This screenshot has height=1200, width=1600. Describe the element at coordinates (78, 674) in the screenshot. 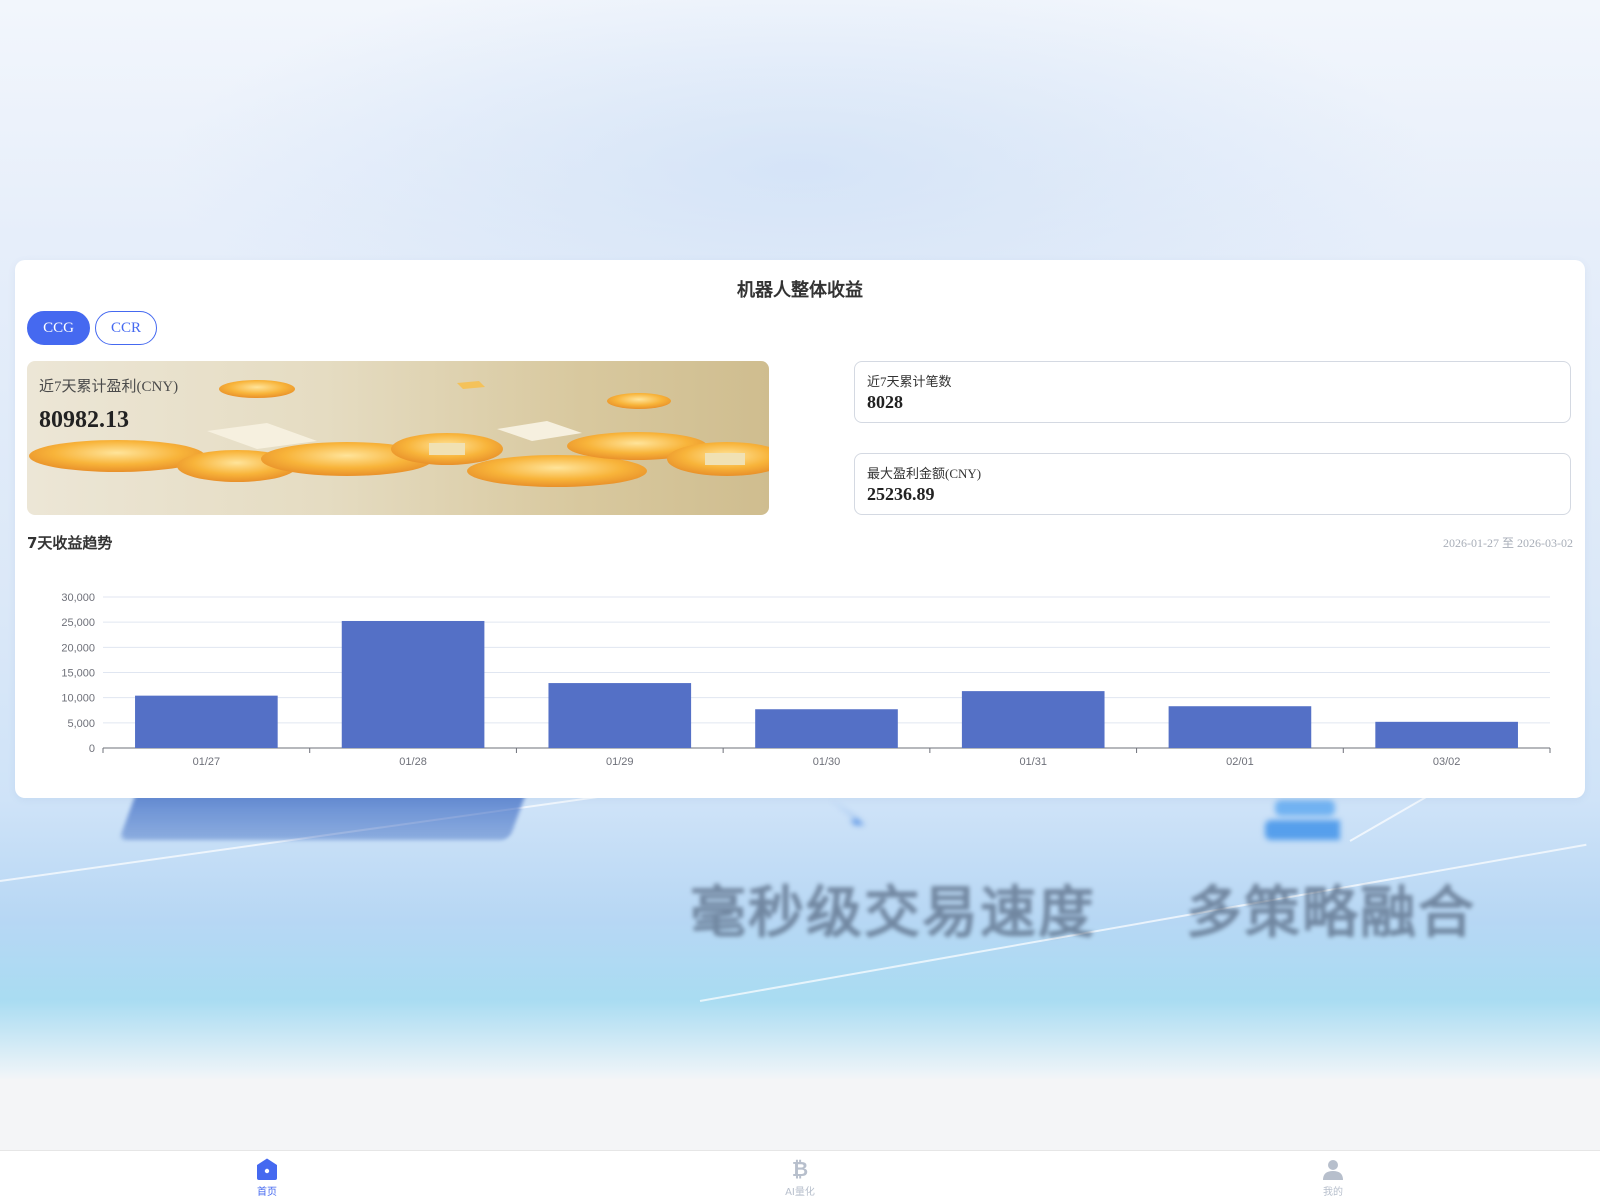

I see `y-tick-label: 15,000` at that location.